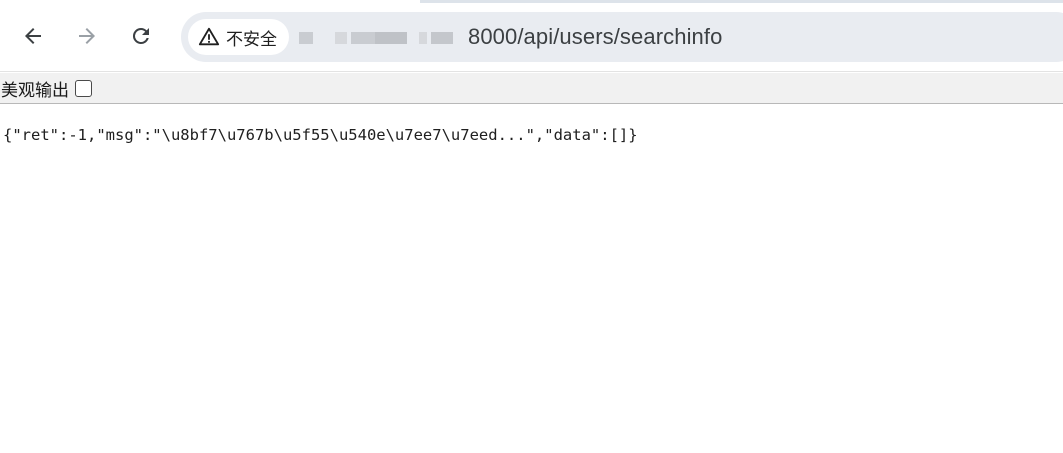 The image size is (1063, 453). Describe the element at coordinates (741, 1) in the screenshot. I see `tab-strip-edge` at that location.